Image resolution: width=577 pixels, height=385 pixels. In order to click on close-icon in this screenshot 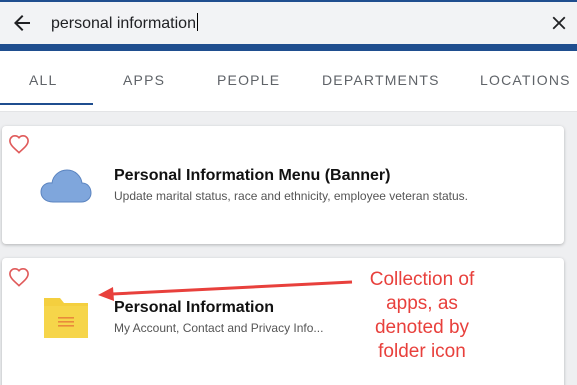, I will do `click(559, 23)`.